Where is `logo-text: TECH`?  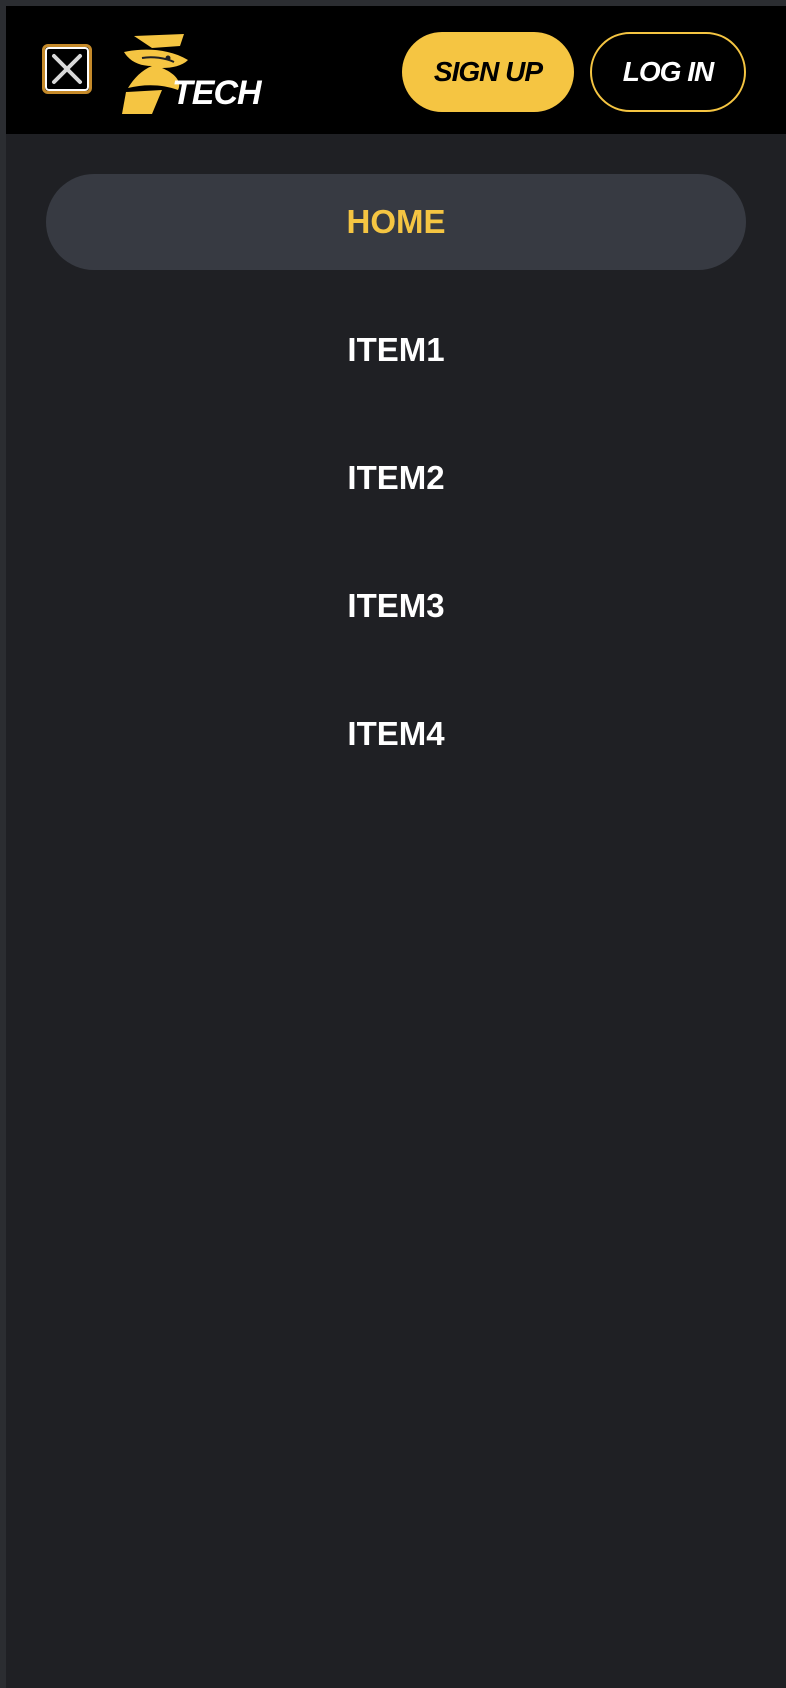
logo-text: TECH is located at coordinates (217, 93).